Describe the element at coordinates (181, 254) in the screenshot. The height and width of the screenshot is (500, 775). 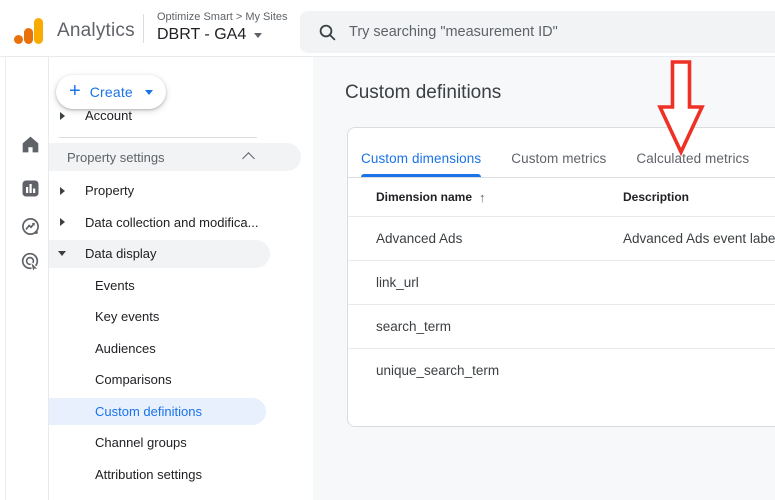
I see `sidebar-item-data-display: Data display` at that location.